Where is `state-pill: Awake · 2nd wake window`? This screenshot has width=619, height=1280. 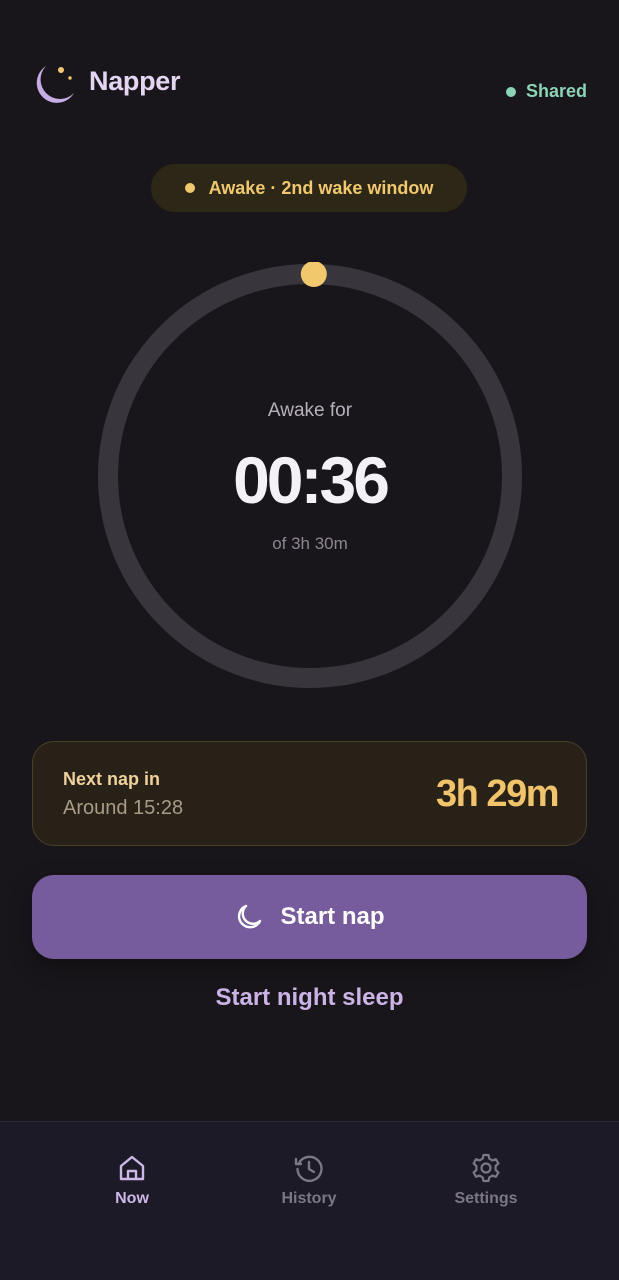
state-pill: Awake · 2nd wake window is located at coordinates (309, 188).